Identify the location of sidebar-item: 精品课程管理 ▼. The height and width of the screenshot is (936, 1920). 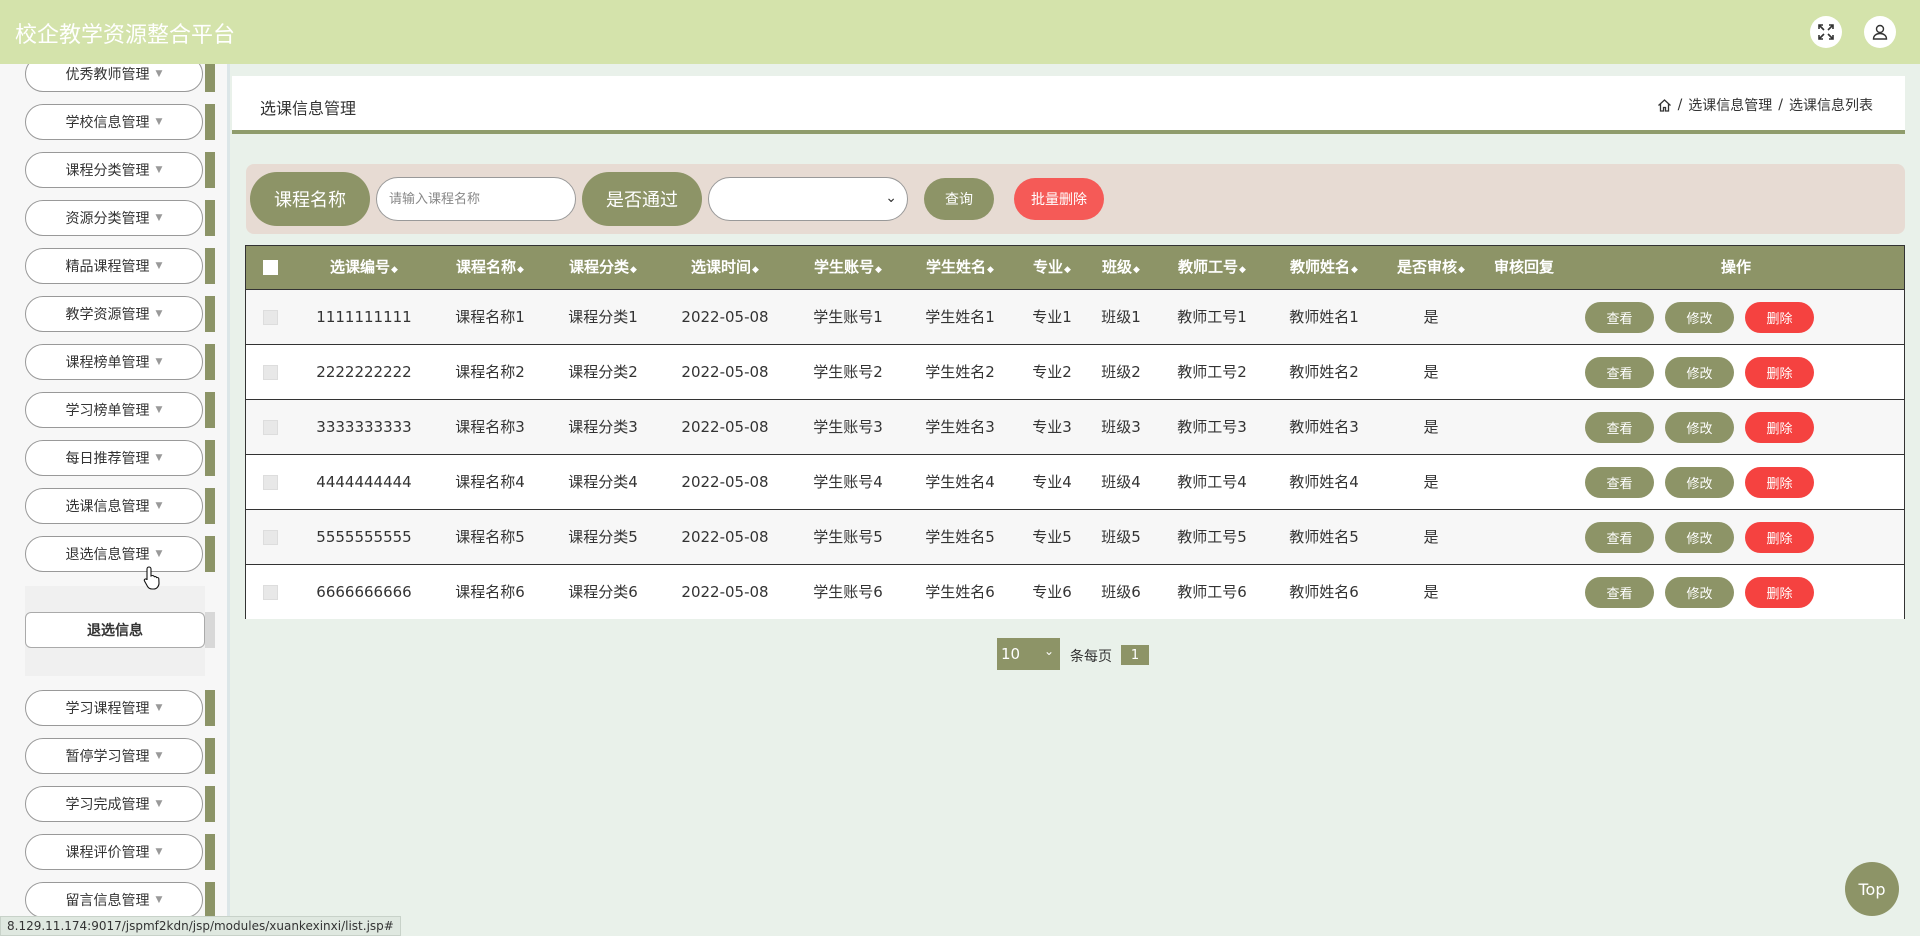
(120, 266).